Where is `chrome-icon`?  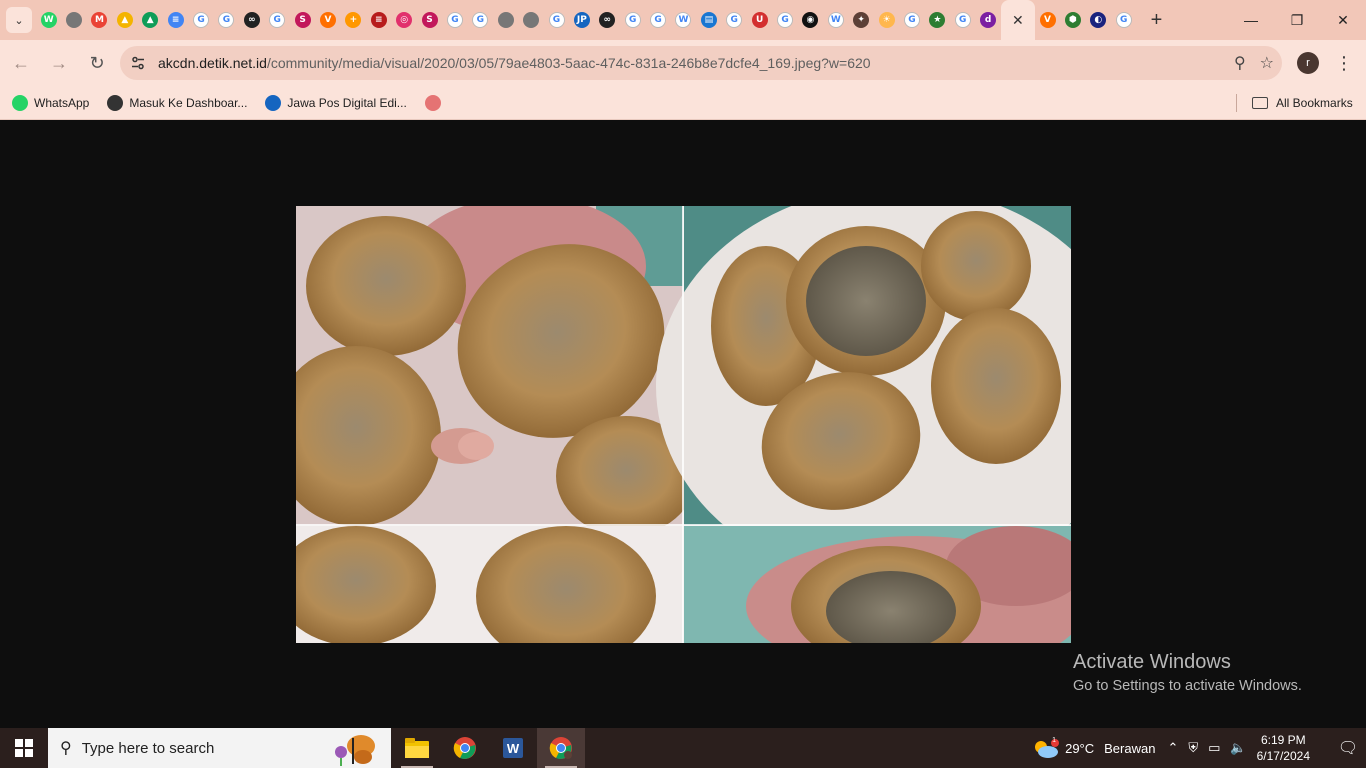 chrome-icon is located at coordinates (560, 748).